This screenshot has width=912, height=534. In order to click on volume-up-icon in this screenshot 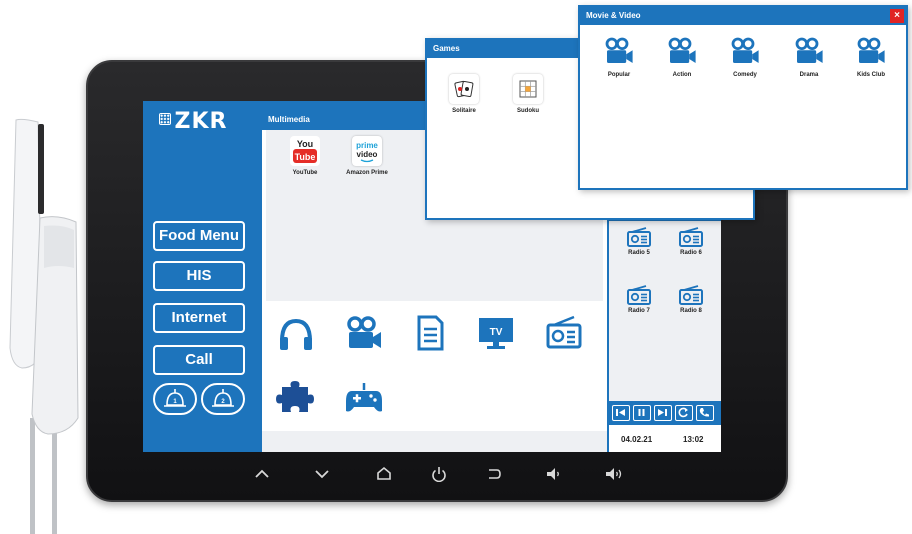, I will do `click(614, 474)`.